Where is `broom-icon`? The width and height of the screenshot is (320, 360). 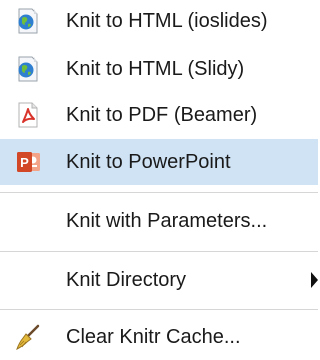 broom-icon is located at coordinates (28, 337).